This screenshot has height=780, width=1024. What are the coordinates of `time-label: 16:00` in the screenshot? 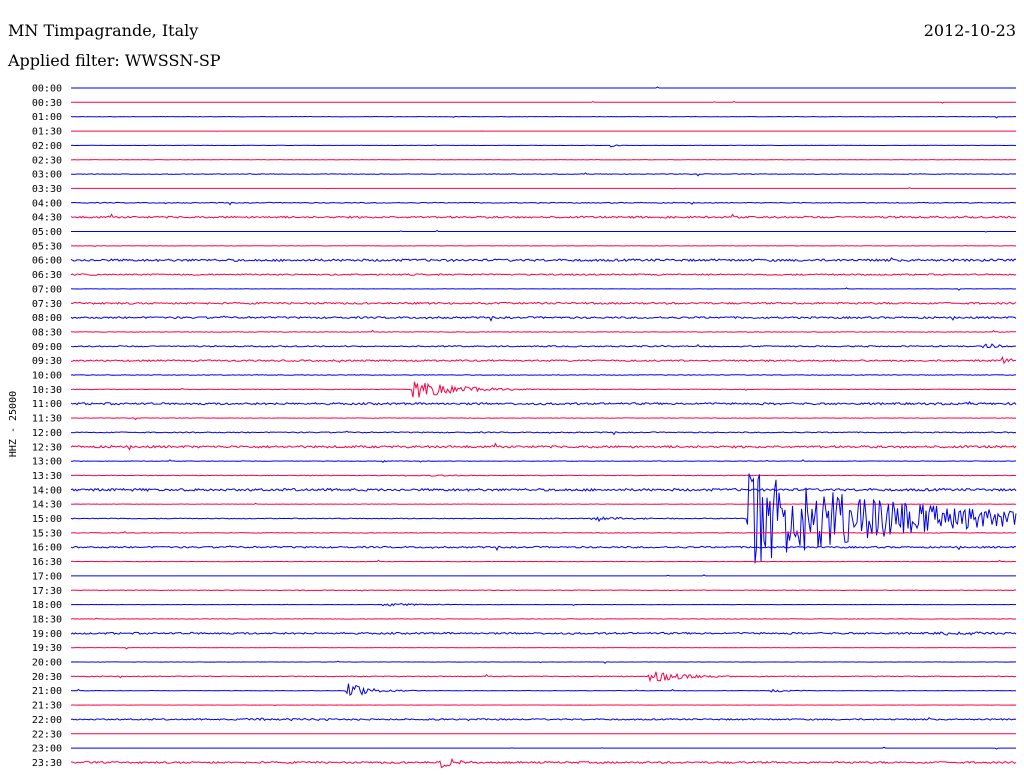 It's located at (47, 548).